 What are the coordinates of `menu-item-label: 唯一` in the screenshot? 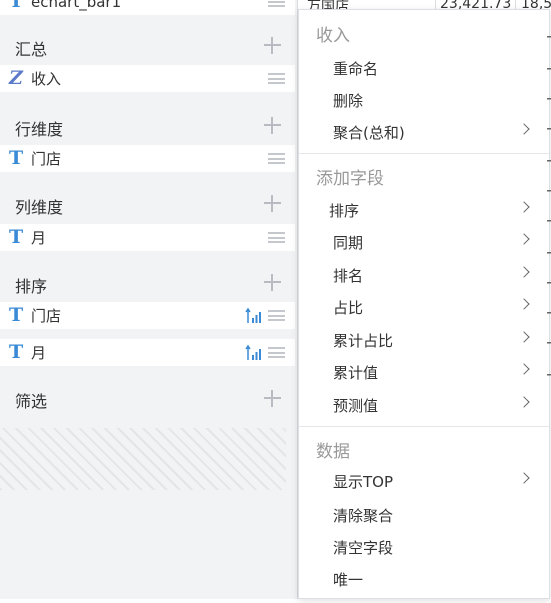 It's located at (348, 579).